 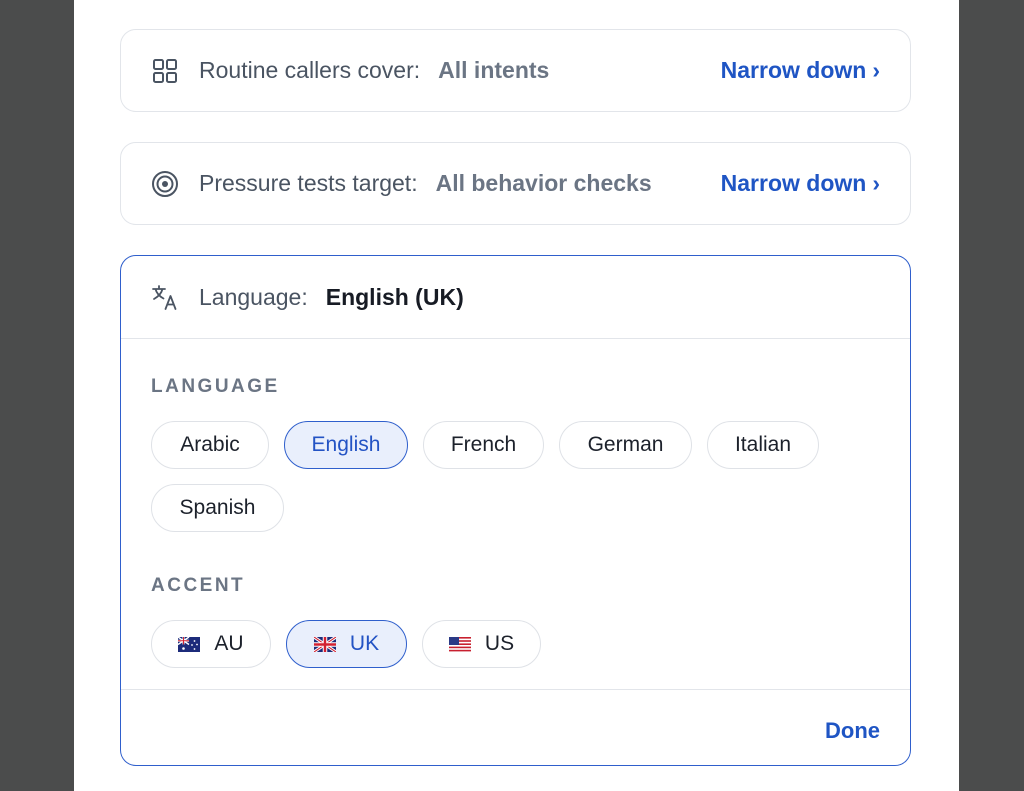 I want to click on chip-label: AU, so click(x=229, y=643).